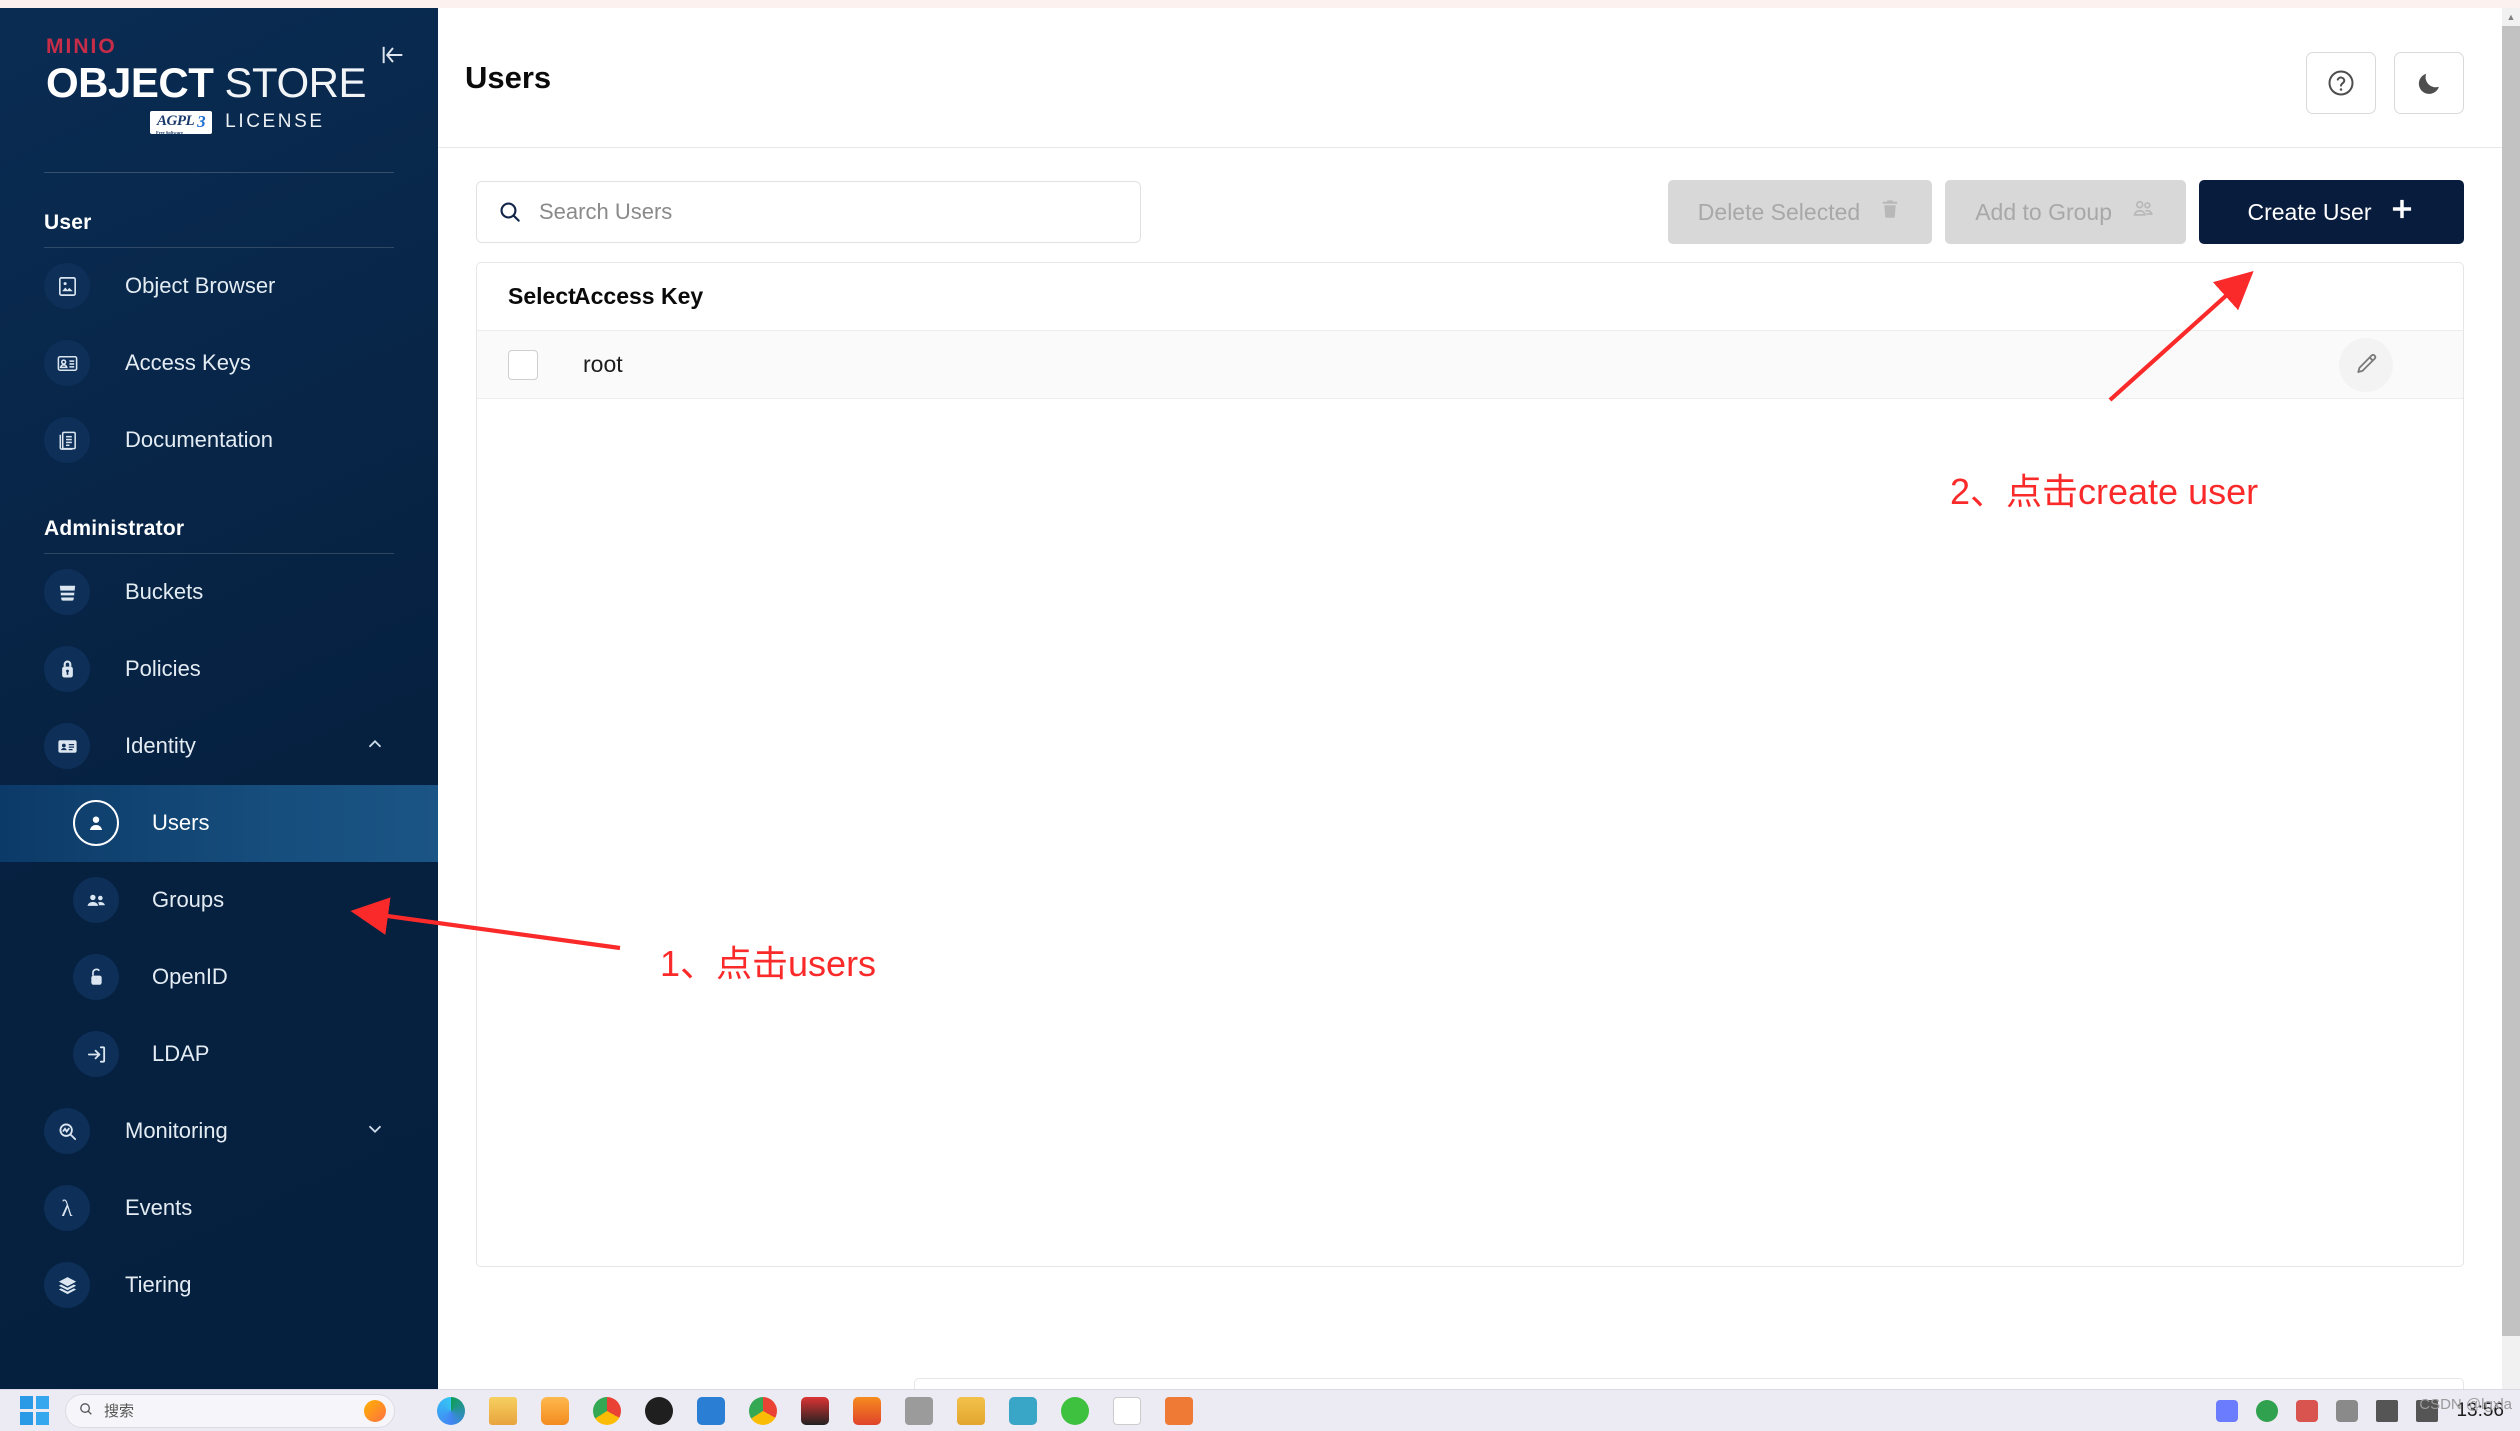 Image resolution: width=2520 pixels, height=1431 pixels. I want to click on license-word: LICENSE, so click(275, 122).